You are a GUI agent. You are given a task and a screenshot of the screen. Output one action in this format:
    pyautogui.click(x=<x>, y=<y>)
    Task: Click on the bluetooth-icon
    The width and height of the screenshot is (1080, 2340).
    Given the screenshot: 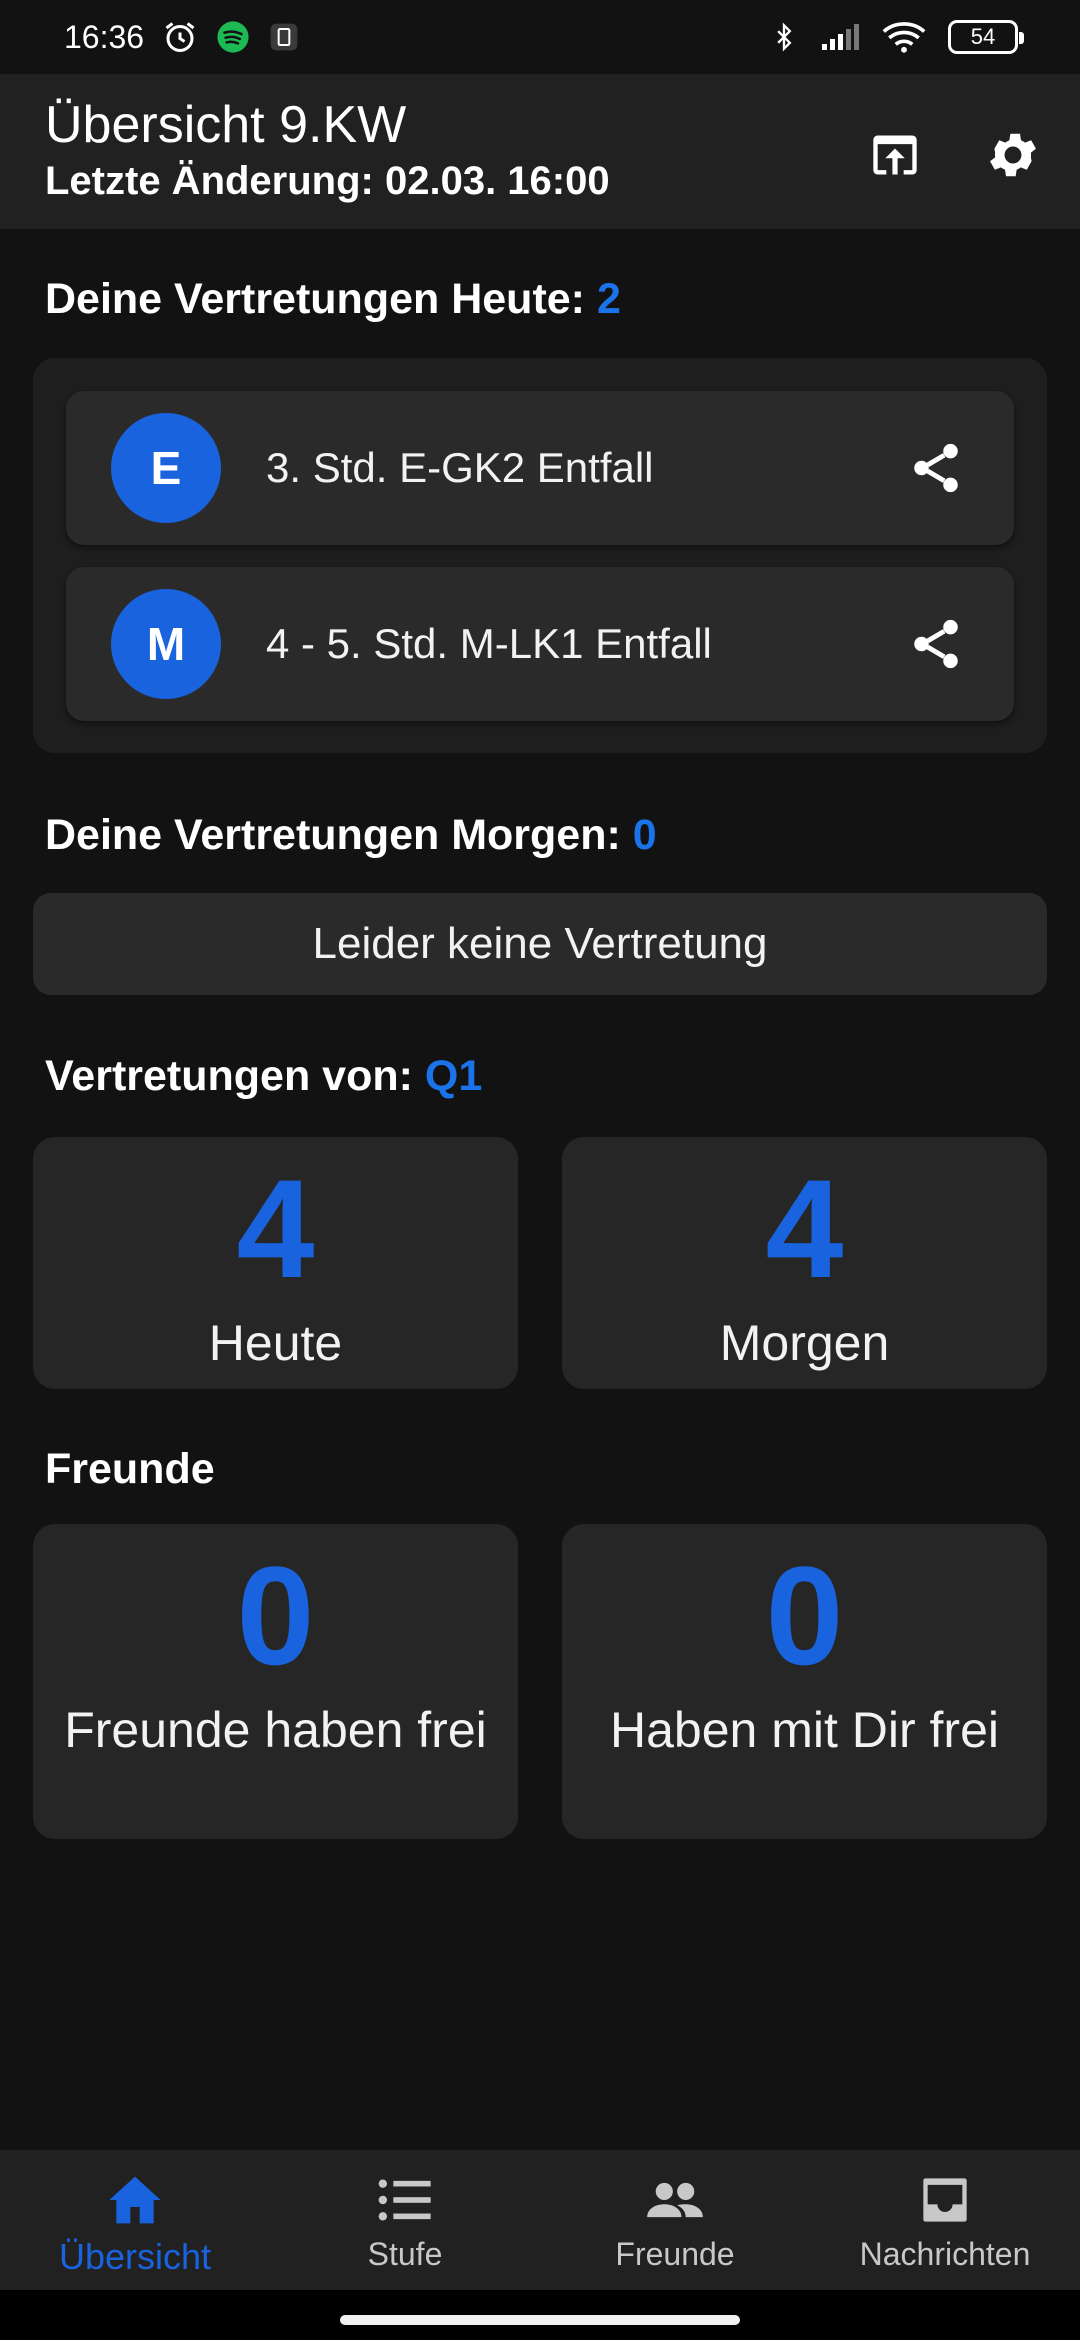 What is the action you would take?
    pyautogui.click(x=784, y=37)
    